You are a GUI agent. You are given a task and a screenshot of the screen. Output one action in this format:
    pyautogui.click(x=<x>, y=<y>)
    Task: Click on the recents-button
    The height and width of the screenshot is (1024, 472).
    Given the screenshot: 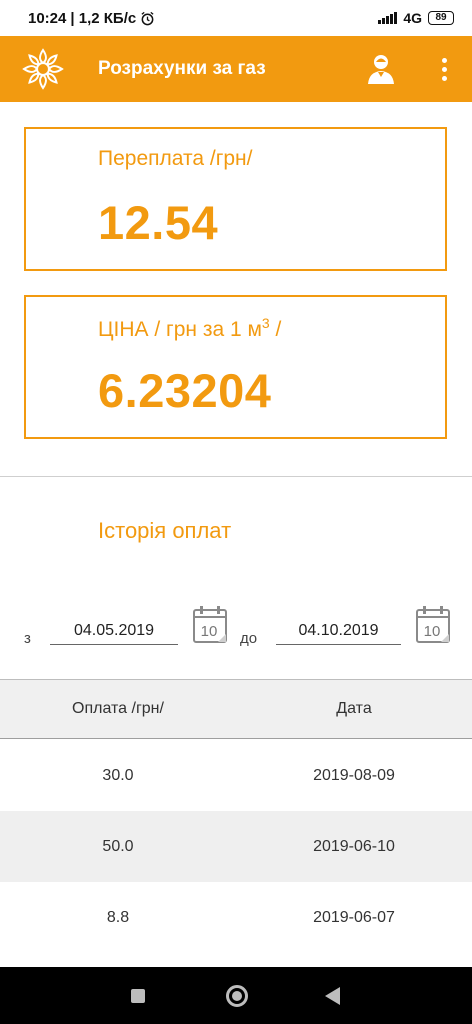 What is the action you would take?
    pyautogui.click(x=138, y=996)
    